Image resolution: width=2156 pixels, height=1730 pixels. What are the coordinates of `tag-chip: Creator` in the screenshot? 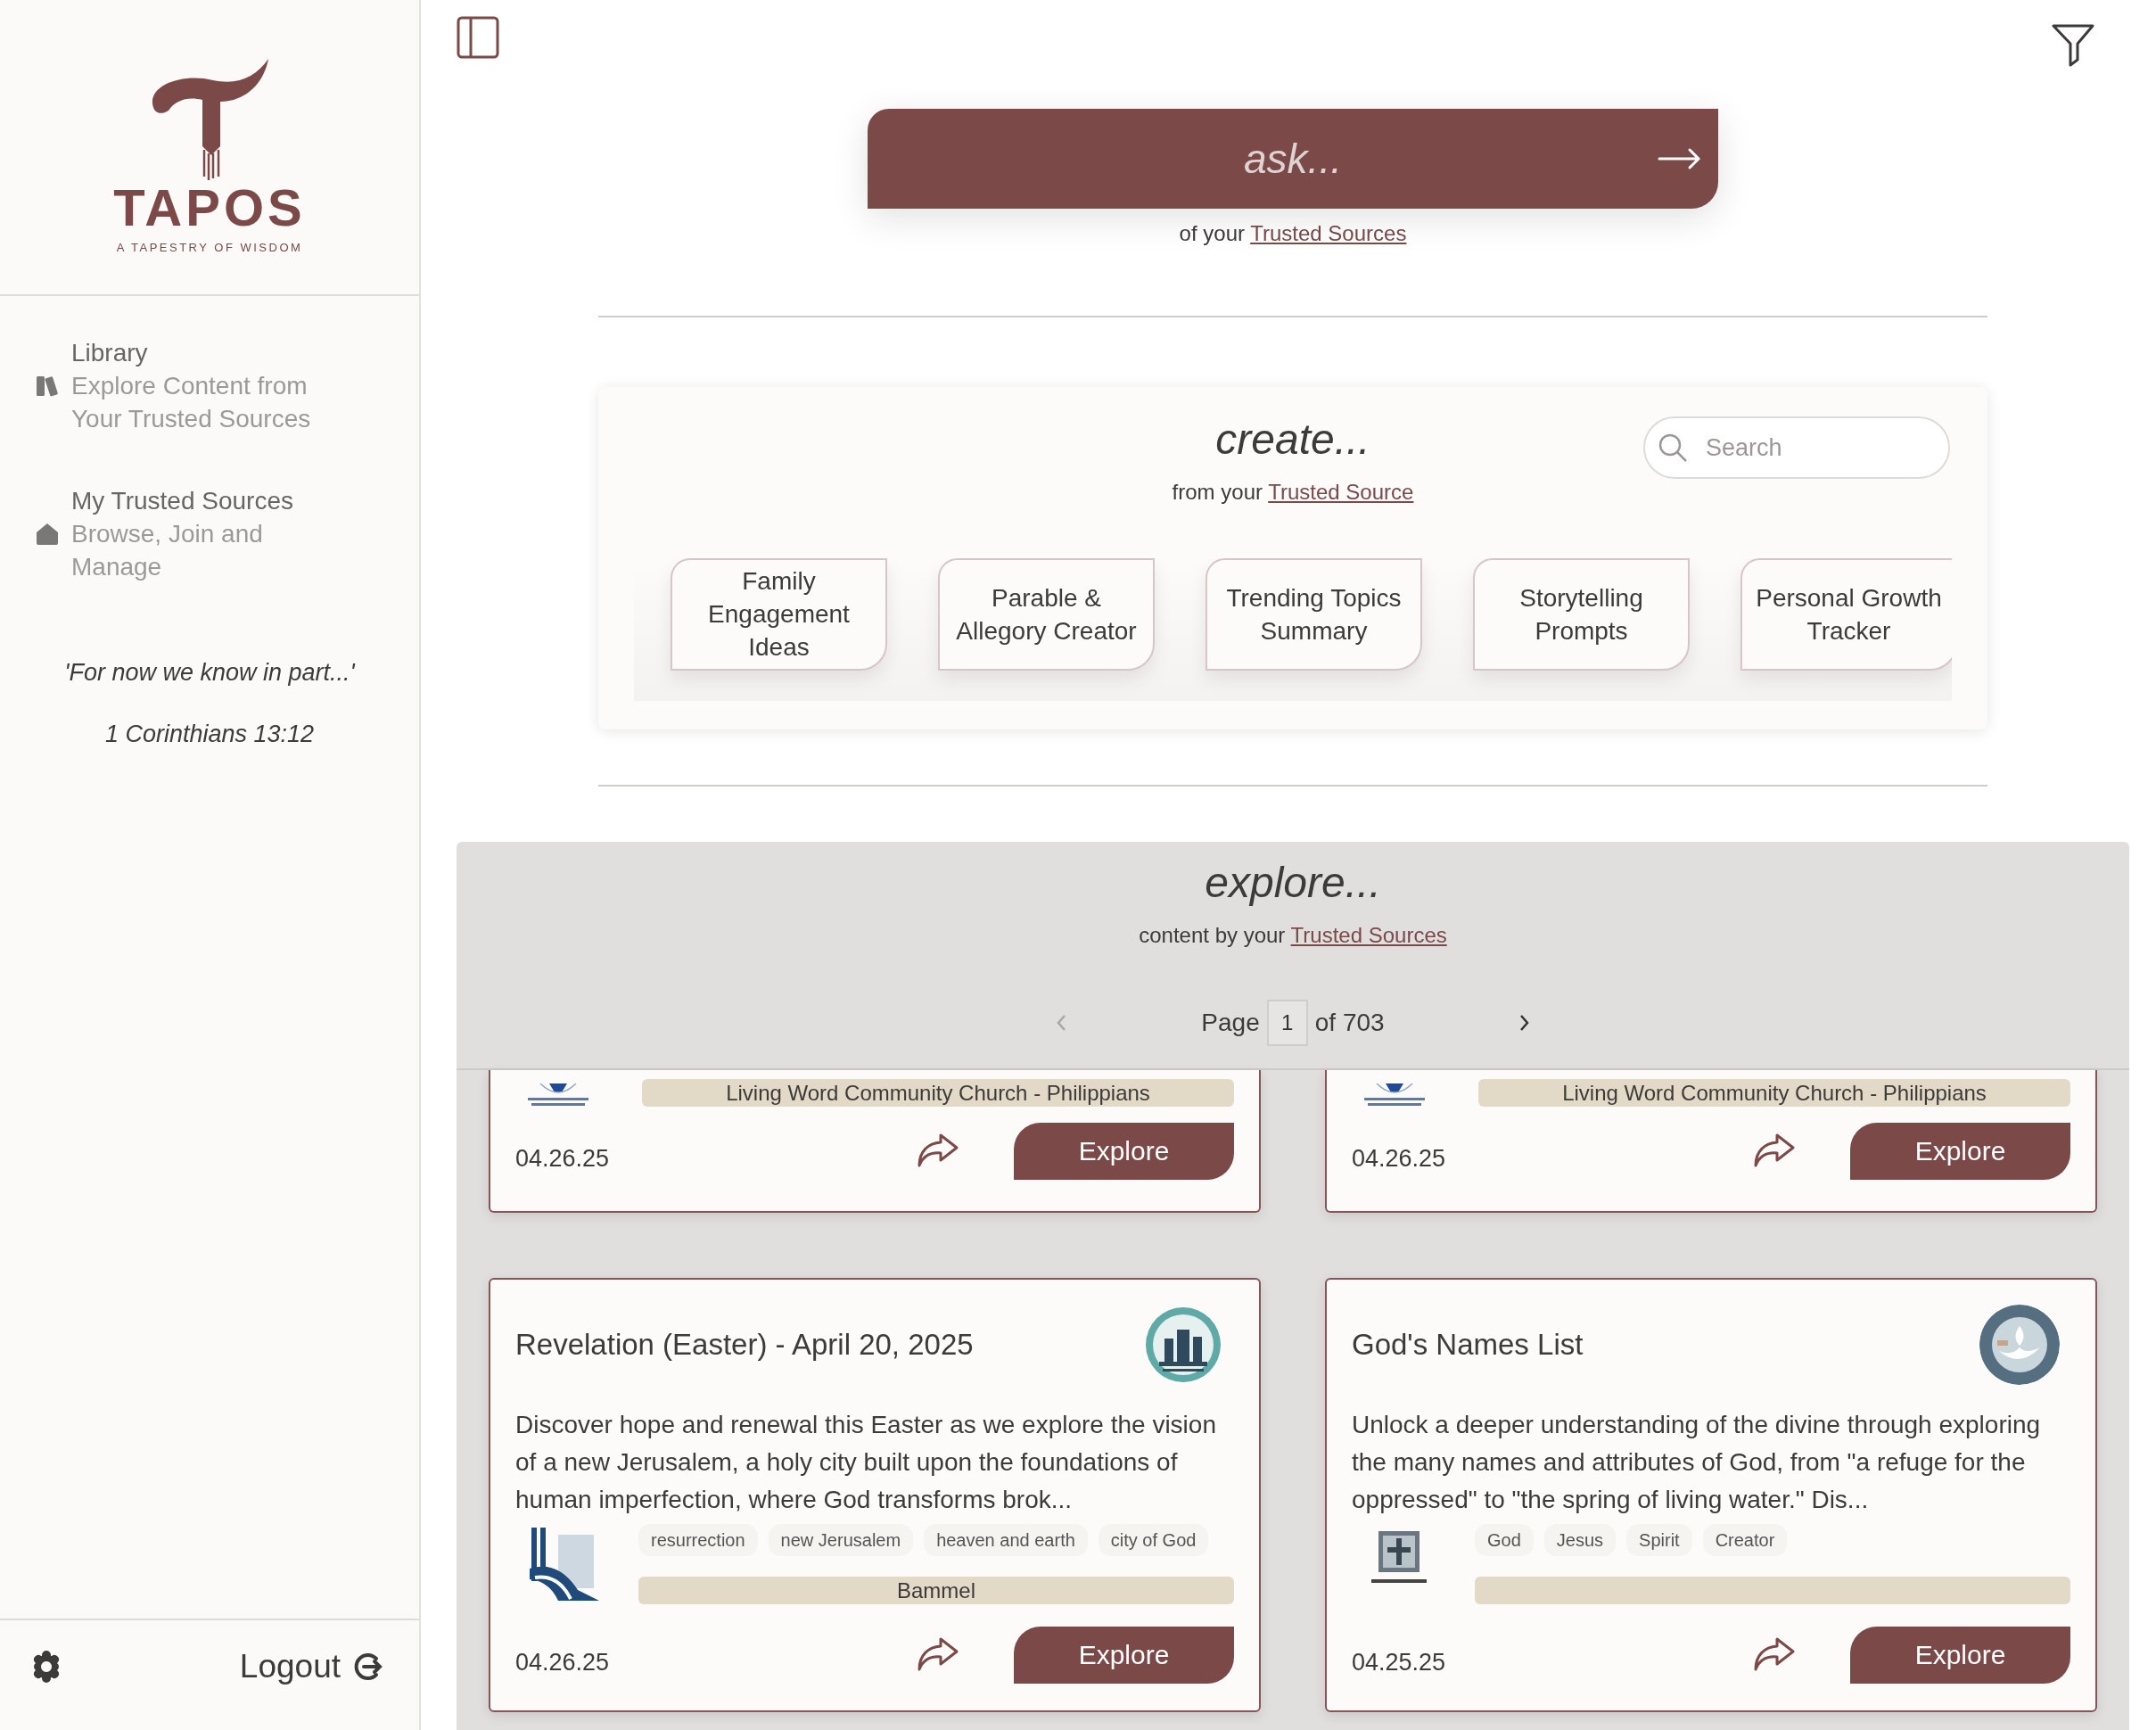 It's located at (1745, 1539).